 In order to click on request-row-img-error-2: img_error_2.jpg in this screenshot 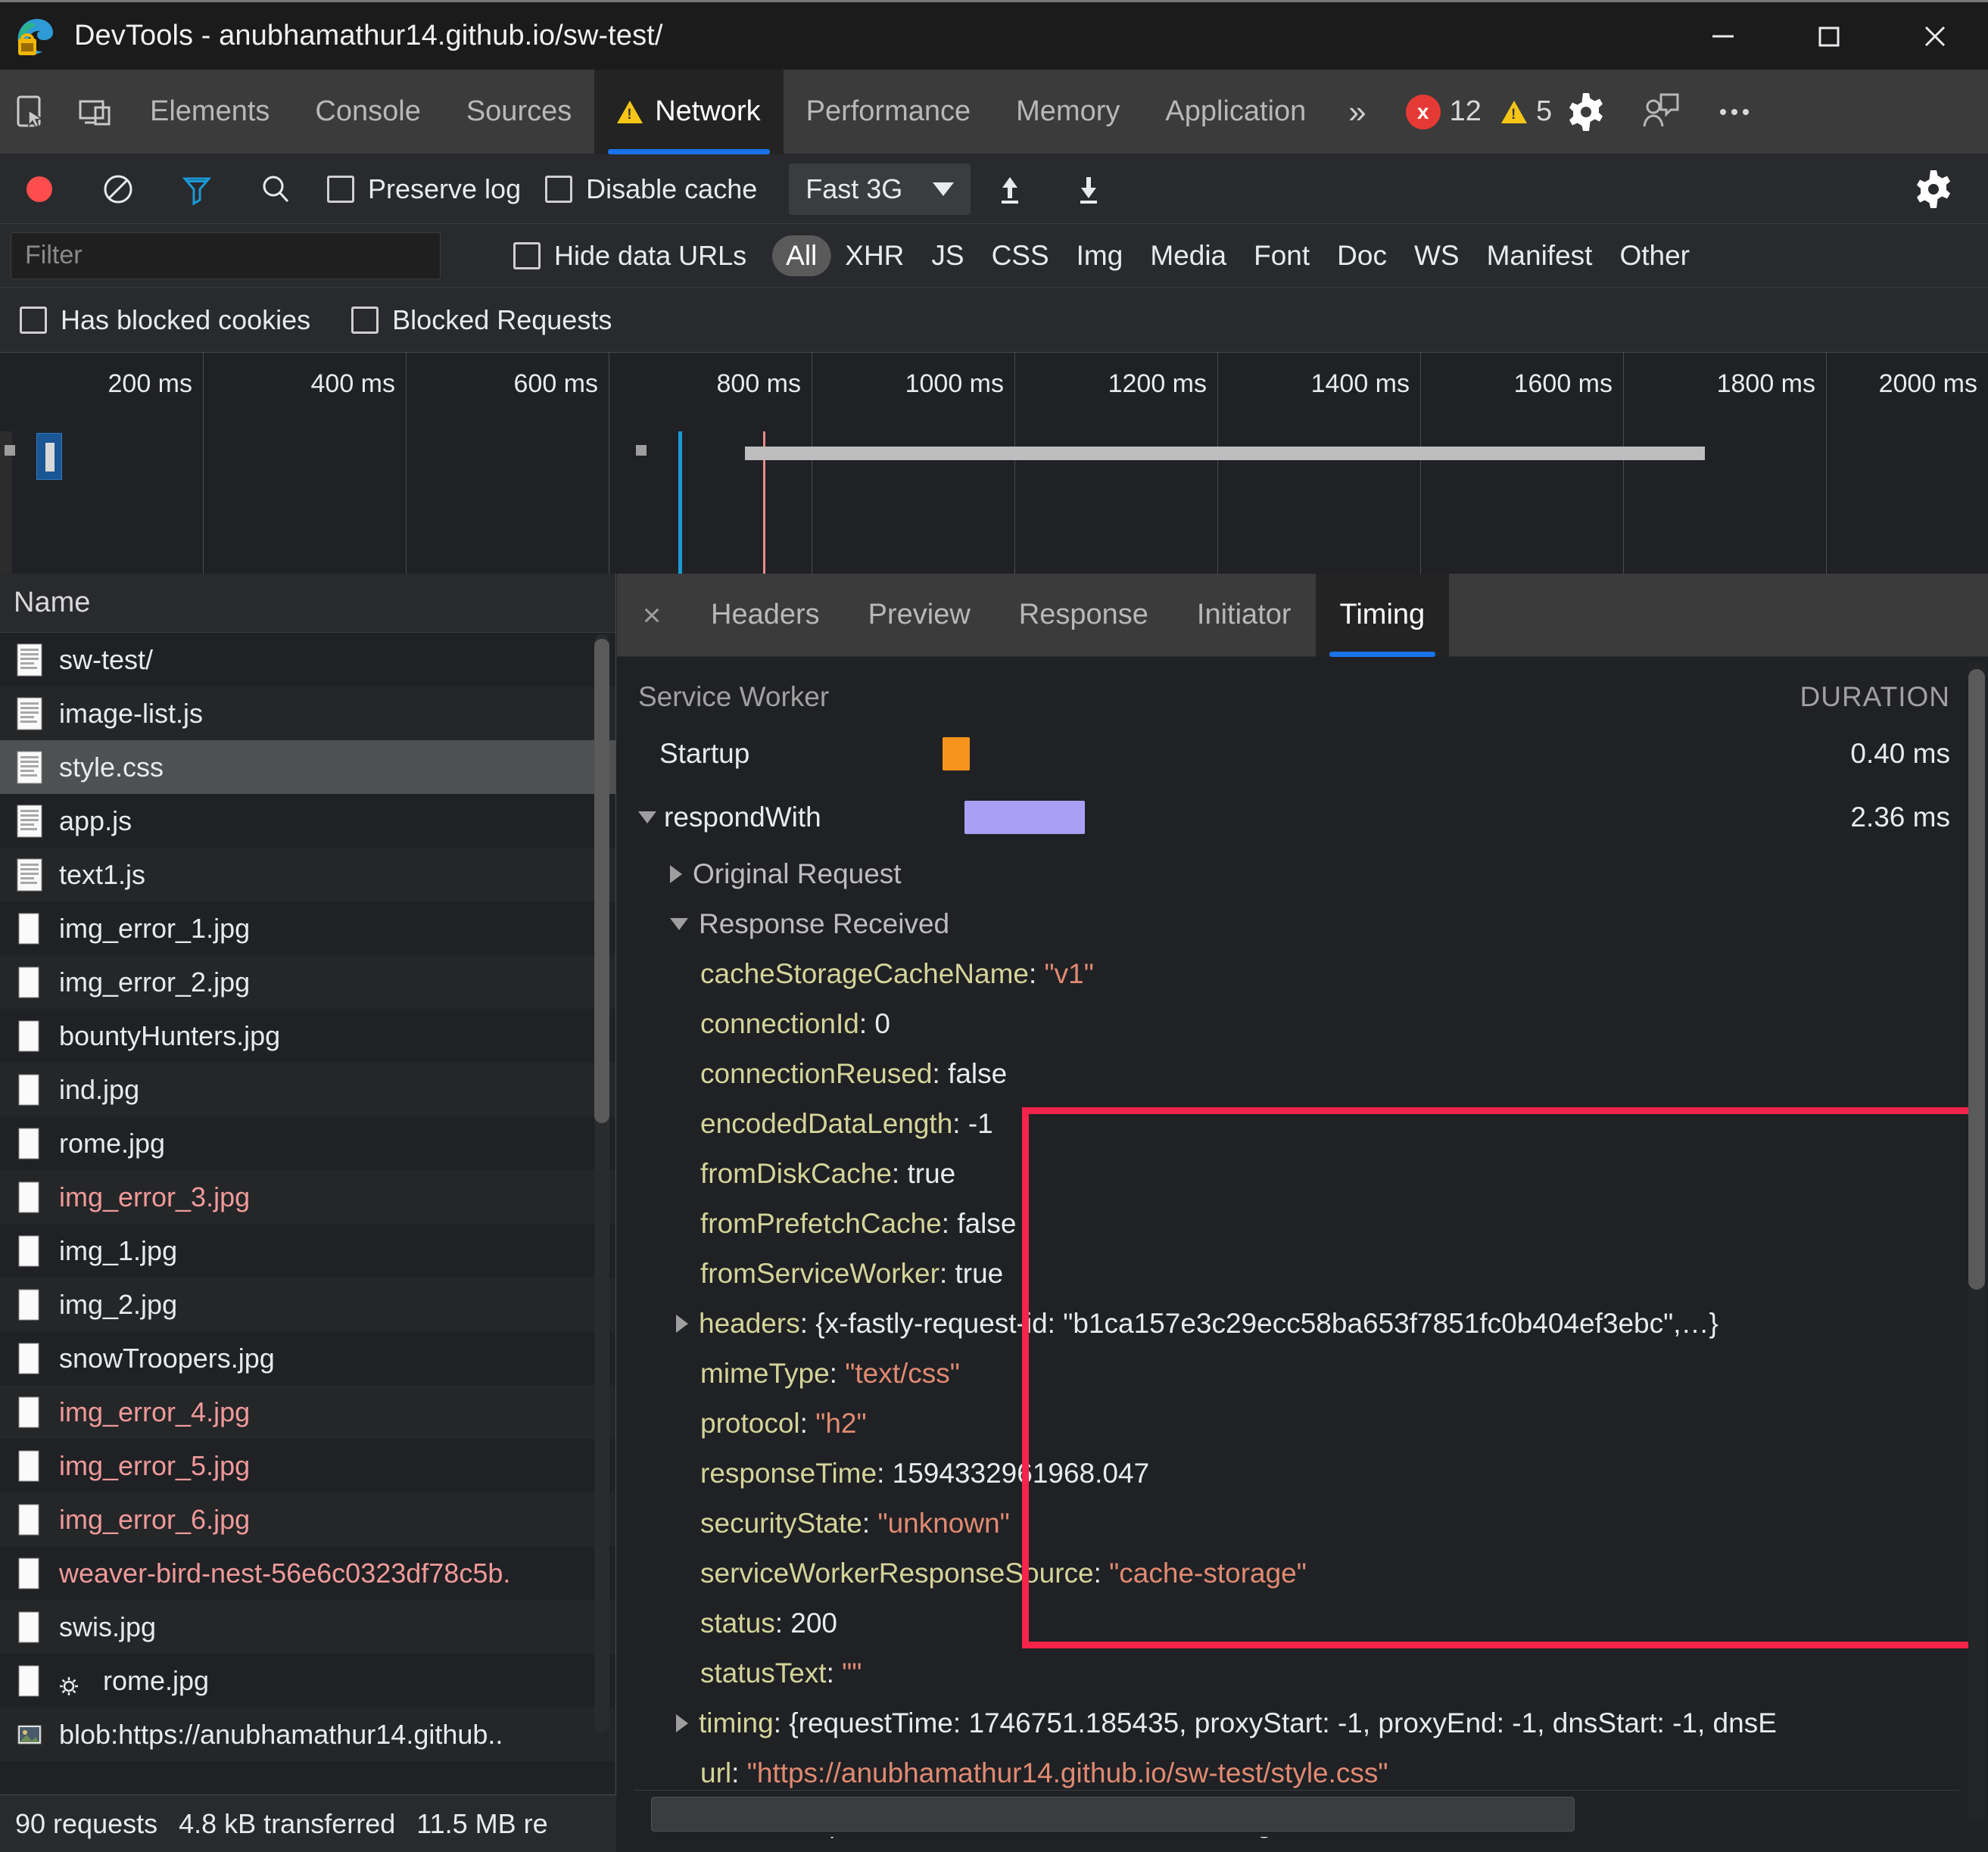, I will do `click(307, 982)`.